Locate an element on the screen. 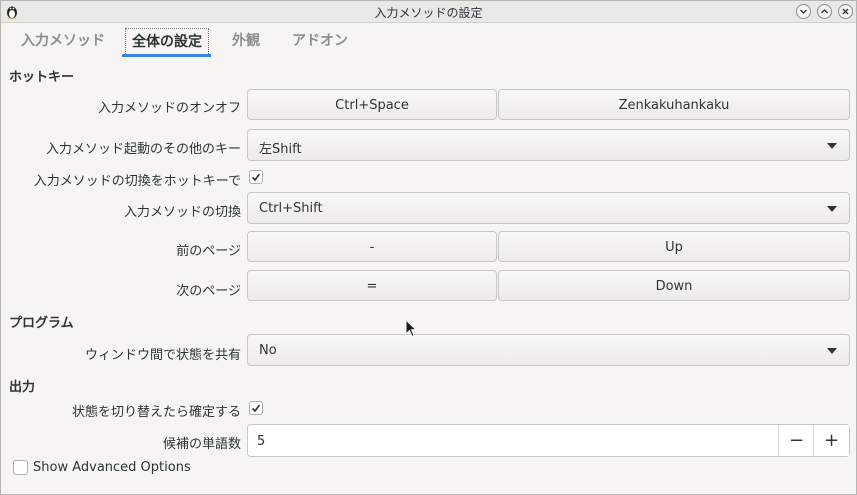 The image size is (857, 495). decrement-button: − is located at coordinates (796, 440).